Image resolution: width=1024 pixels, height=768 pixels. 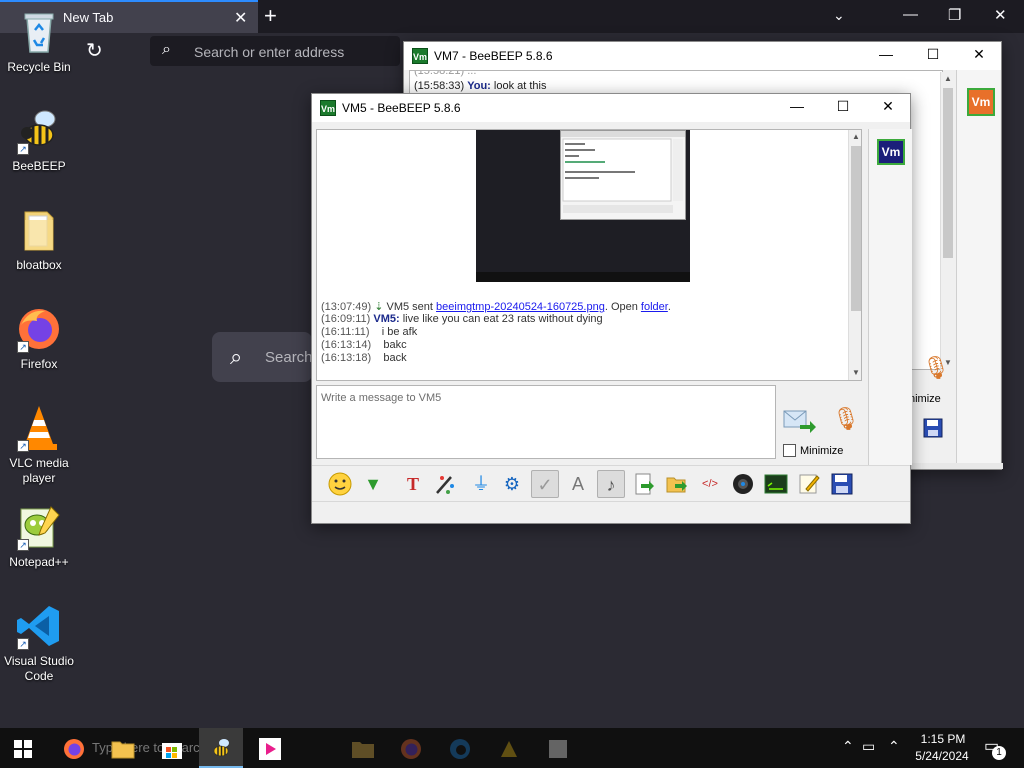 What do you see at coordinates (611, 108) in the screenshot?
I see `titlebar: Vm VM5 - BeeBEEP 5.8.6 — ☐ ✕` at bounding box center [611, 108].